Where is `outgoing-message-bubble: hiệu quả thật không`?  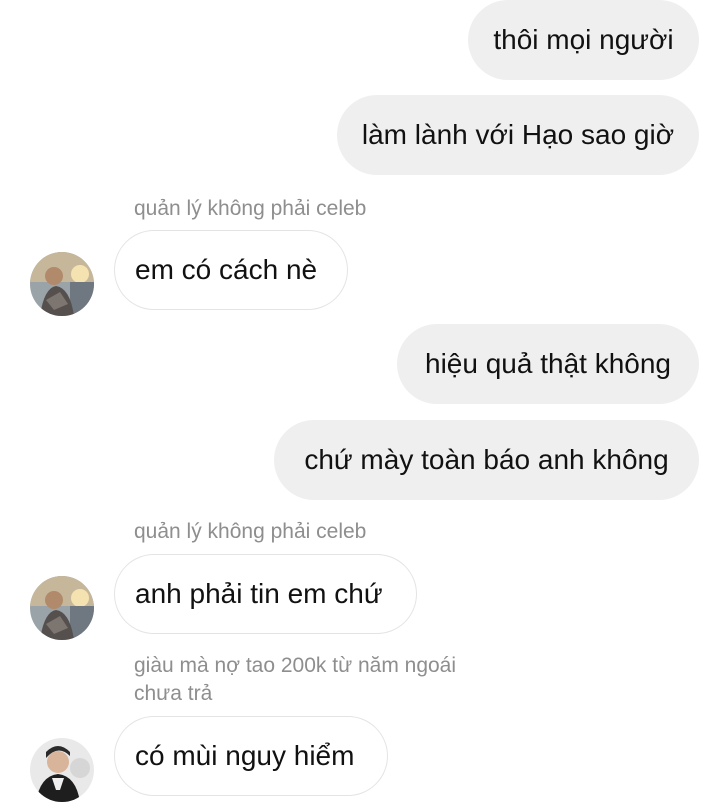 outgoing-message-bubble: hiệu quả thật không is located at coordinates (548, 364).